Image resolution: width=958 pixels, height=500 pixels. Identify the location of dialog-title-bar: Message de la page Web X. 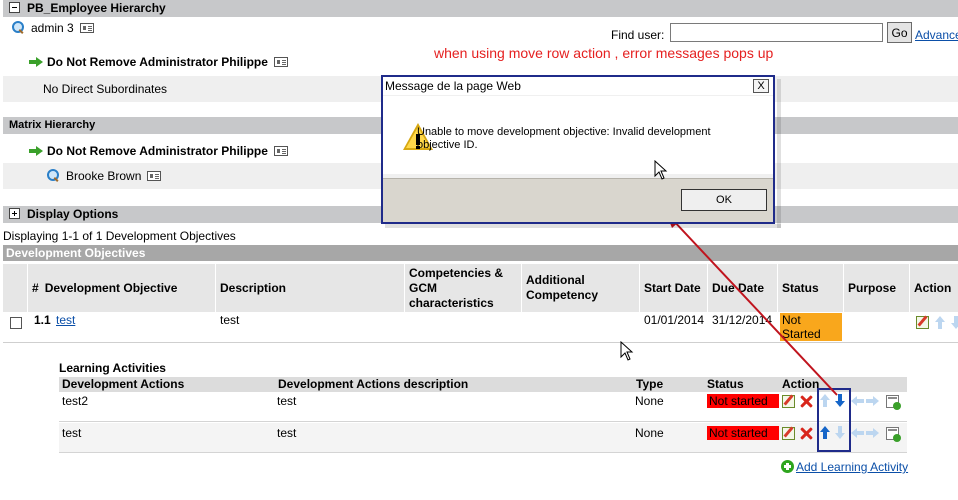
(578, 86).